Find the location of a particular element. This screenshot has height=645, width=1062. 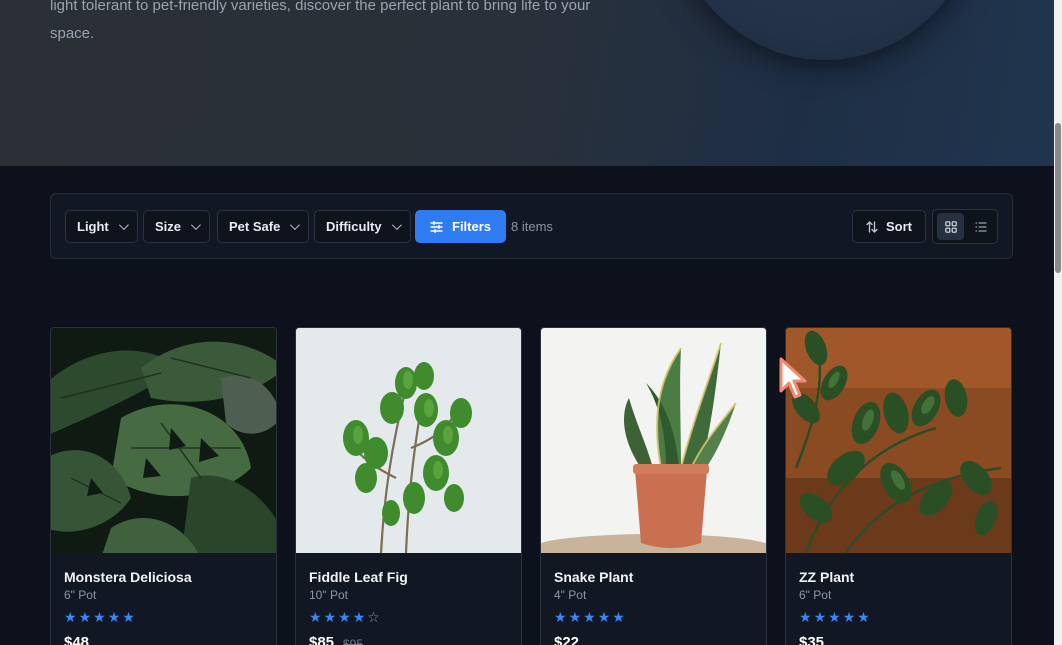

product-name: Fiddle Leaf Fig is located at coordinates (358, 577).